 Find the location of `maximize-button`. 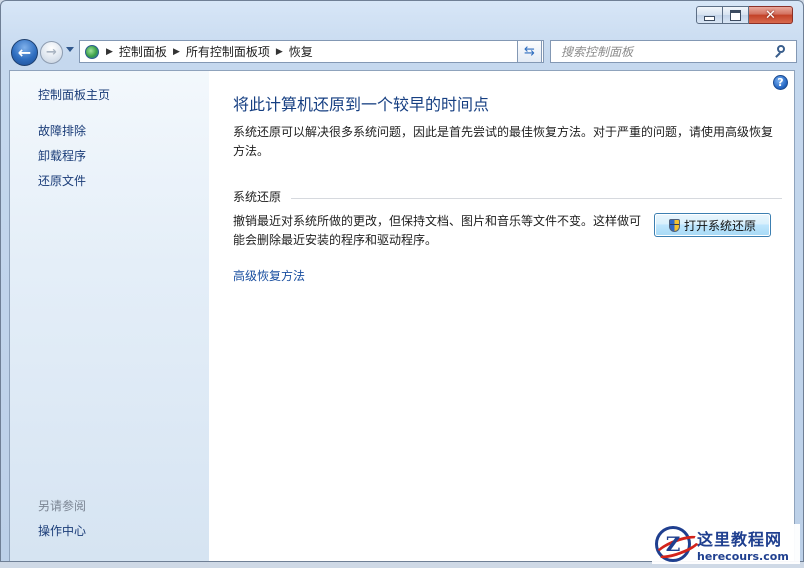

maximize-button is located at coordinates (736, 15).